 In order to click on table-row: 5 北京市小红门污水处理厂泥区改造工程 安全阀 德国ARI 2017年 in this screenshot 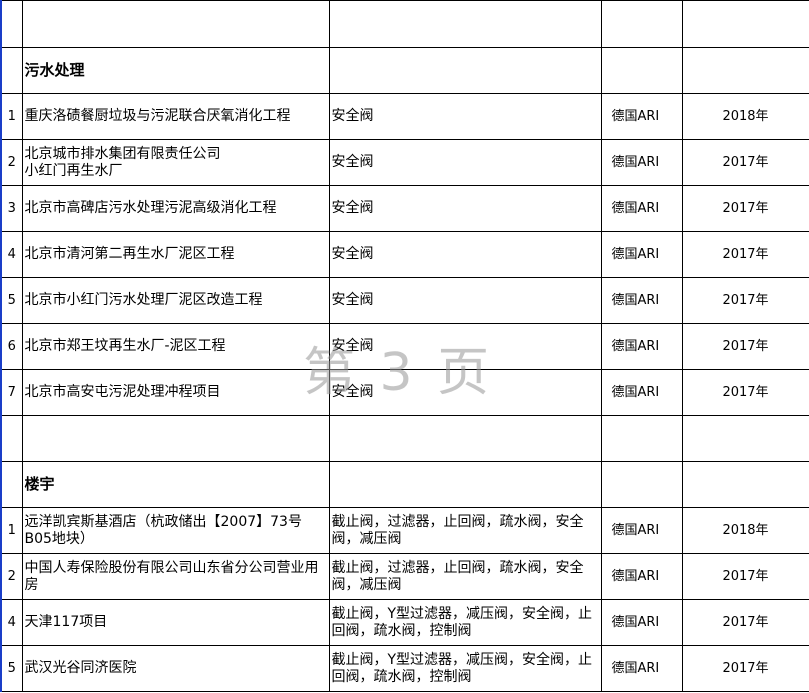, I will do `click(404, 300)`.